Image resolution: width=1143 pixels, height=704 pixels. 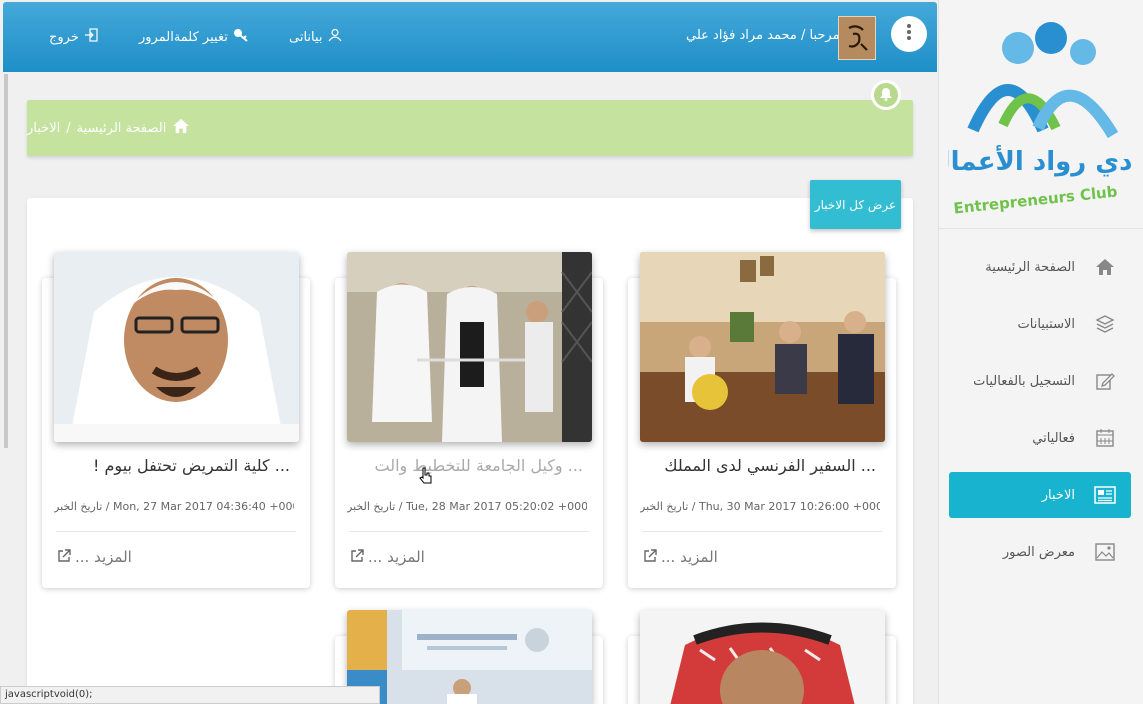 I want to click on sidebar-item-photo-gallery: معرض الصور, so click(x=1040, y=552).